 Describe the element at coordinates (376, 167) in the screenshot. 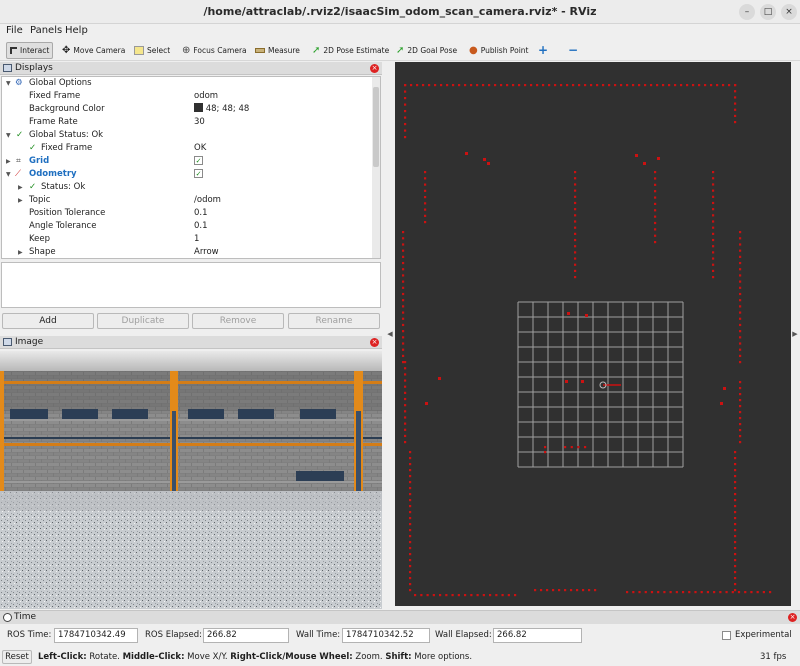

I see `tree-scrollbar` at that location.